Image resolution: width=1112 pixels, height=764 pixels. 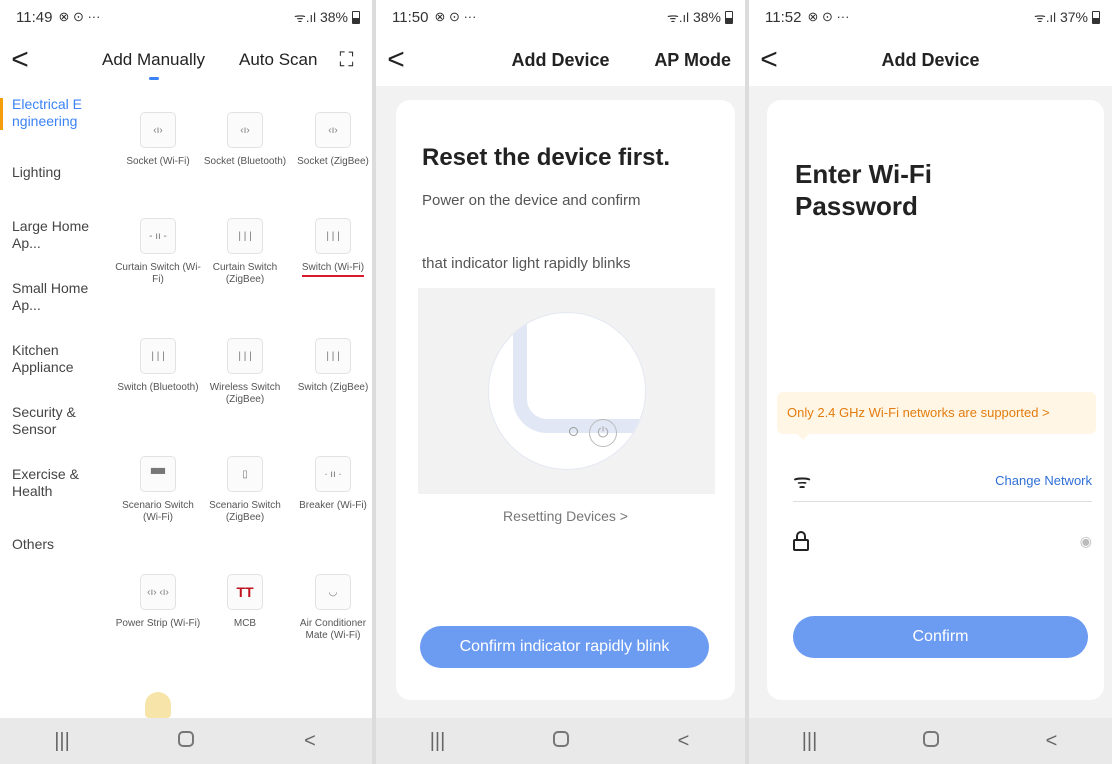 What do you see at coordinates (158, 623) in the screenshot?
I see `device-label: Power Strip (Wi-Fi)` at bounding box center [158, 623].